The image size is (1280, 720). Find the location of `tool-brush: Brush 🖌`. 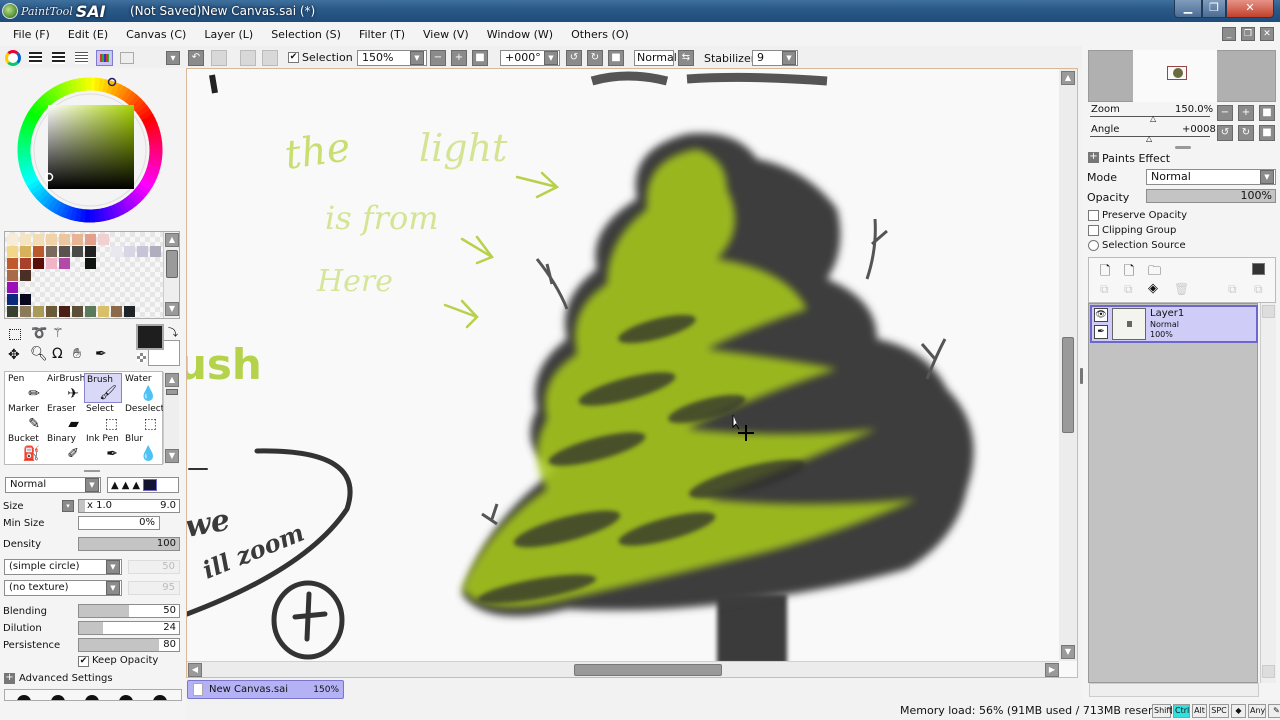

tool-brush: Brush 🖌 is located at coordinates (103, 388).